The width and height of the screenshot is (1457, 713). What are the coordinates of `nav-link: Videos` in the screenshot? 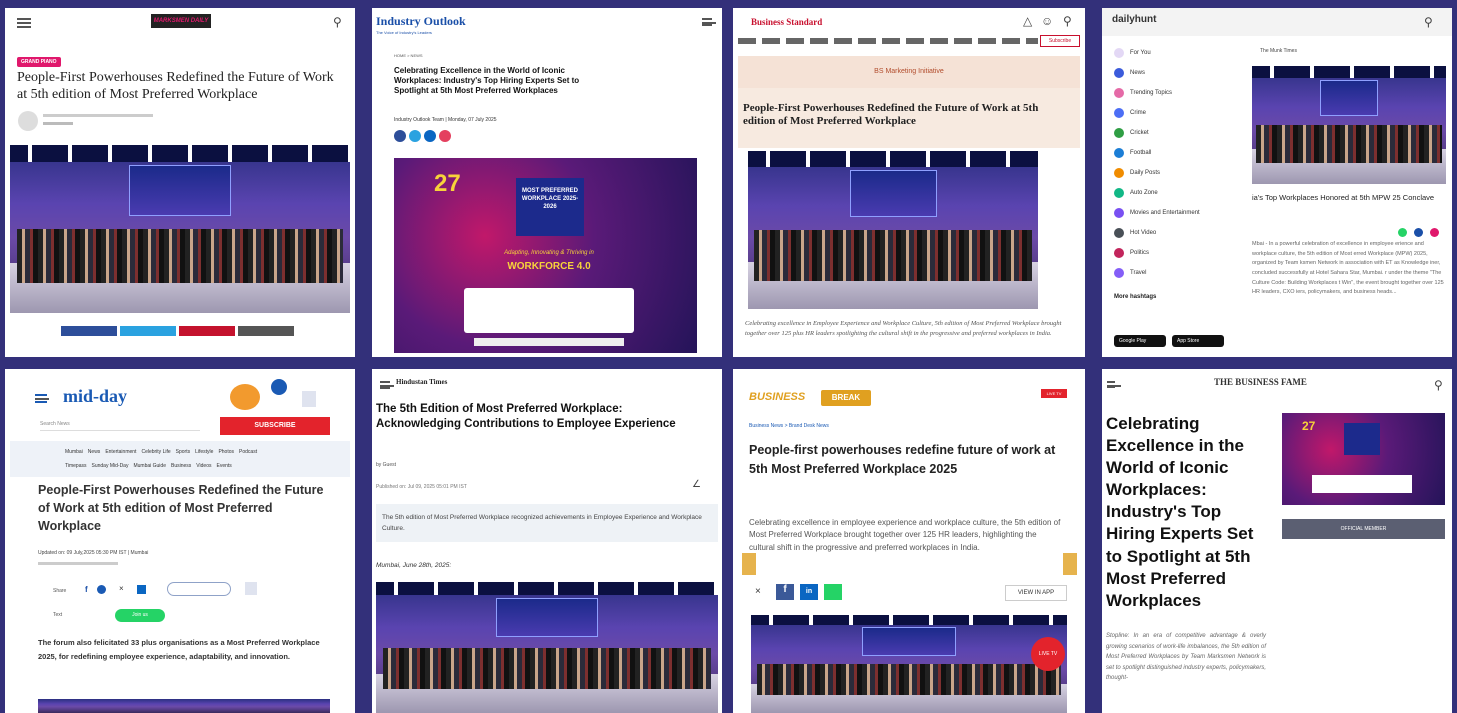 It's located at (203, 466).